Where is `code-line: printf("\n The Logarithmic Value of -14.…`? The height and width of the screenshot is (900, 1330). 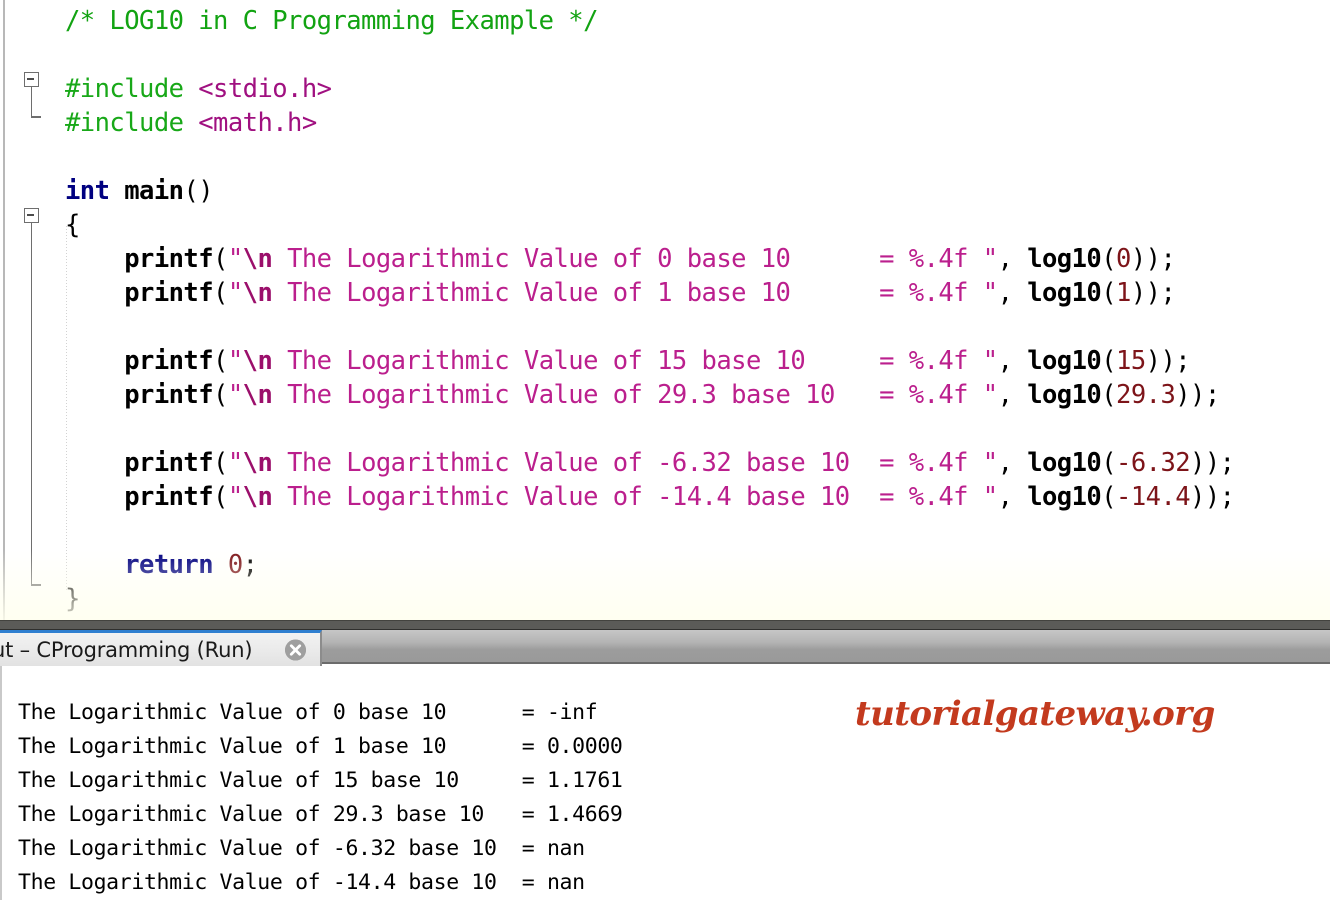
code-line: printf("\n The Logarithmic Value of -14.… is located at coordinates (650, 497).